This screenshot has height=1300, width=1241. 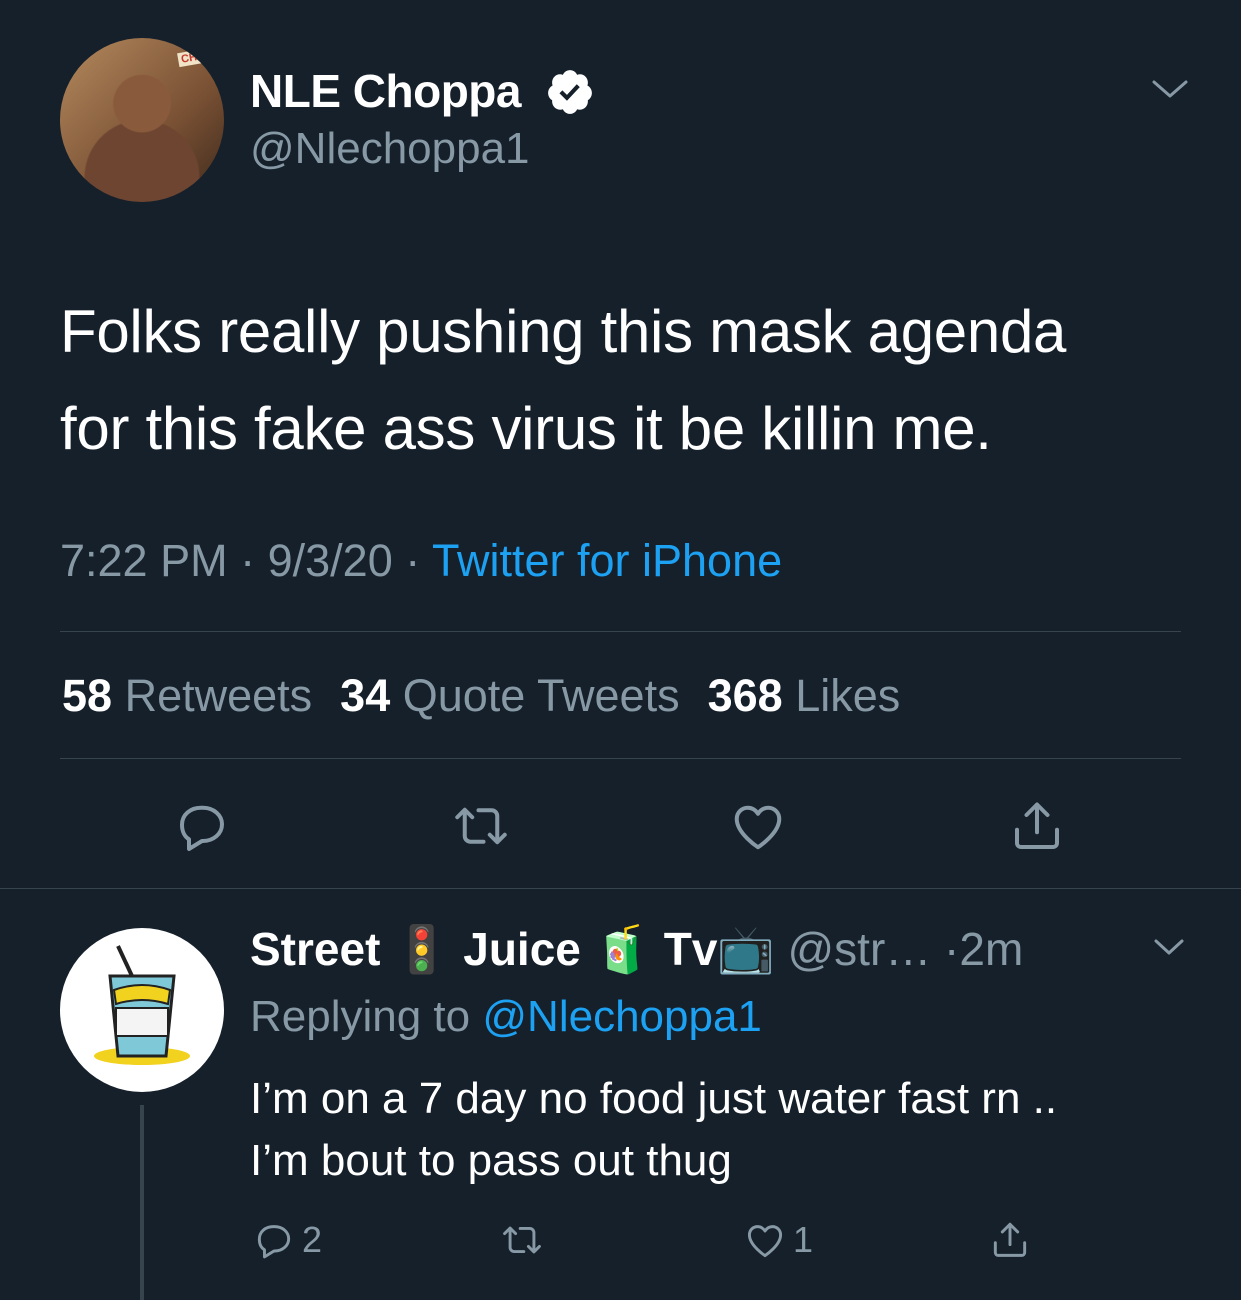 What do you see at coordinates (541, 695) in the screenshot?
I see `quotes-label: Quote Tweets` at bounding box center [541, 695].